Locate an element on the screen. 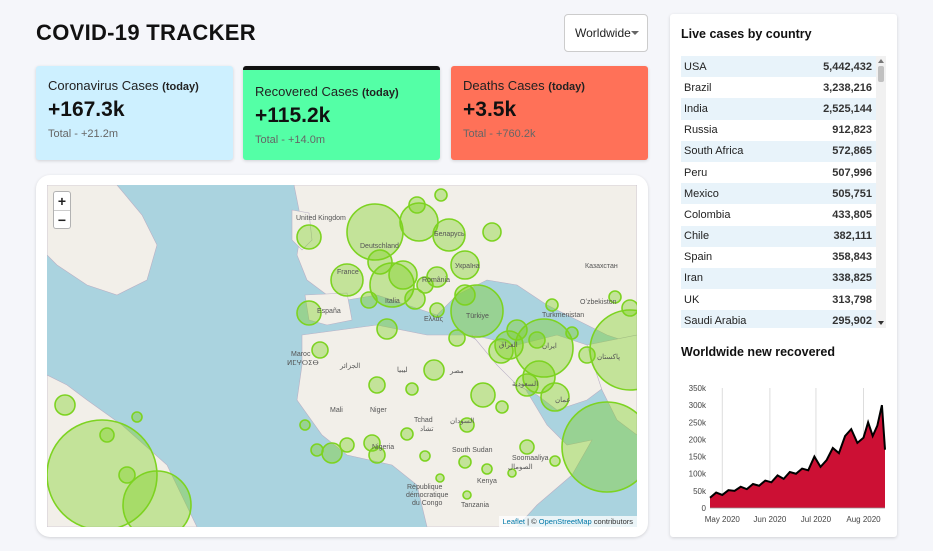 This screenshot has height=551, width=933. country-name: Chile is located at coordinates (697, 236).